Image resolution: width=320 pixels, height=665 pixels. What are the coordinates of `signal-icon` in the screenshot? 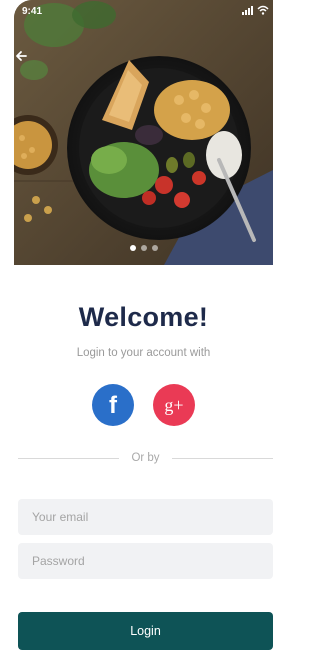 It's located at (247, 10).